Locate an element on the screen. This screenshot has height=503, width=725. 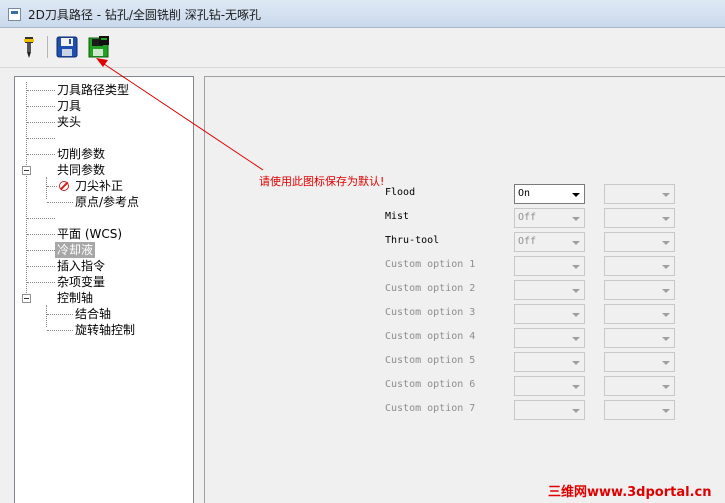
thru-tool-label: Thru-tool is located at coordinates (412, 240).